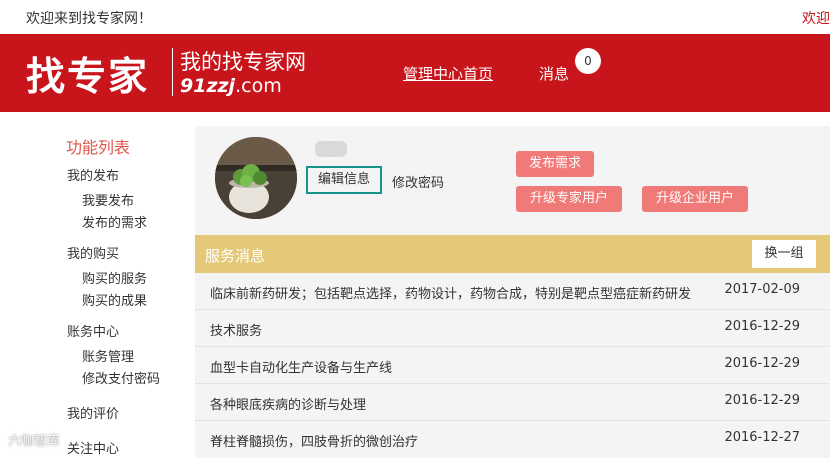  I want to click on username-placeholder, so click(331, 149).